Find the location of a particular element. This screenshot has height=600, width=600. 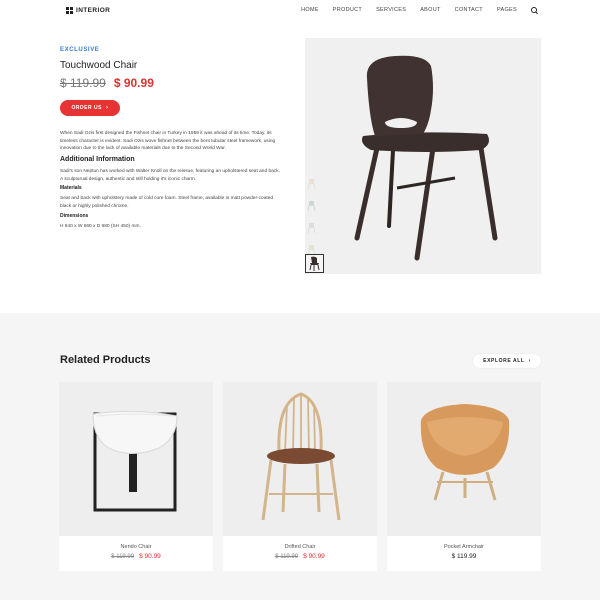

nav-product: PRODUCT is located at coordinates (347, 10).